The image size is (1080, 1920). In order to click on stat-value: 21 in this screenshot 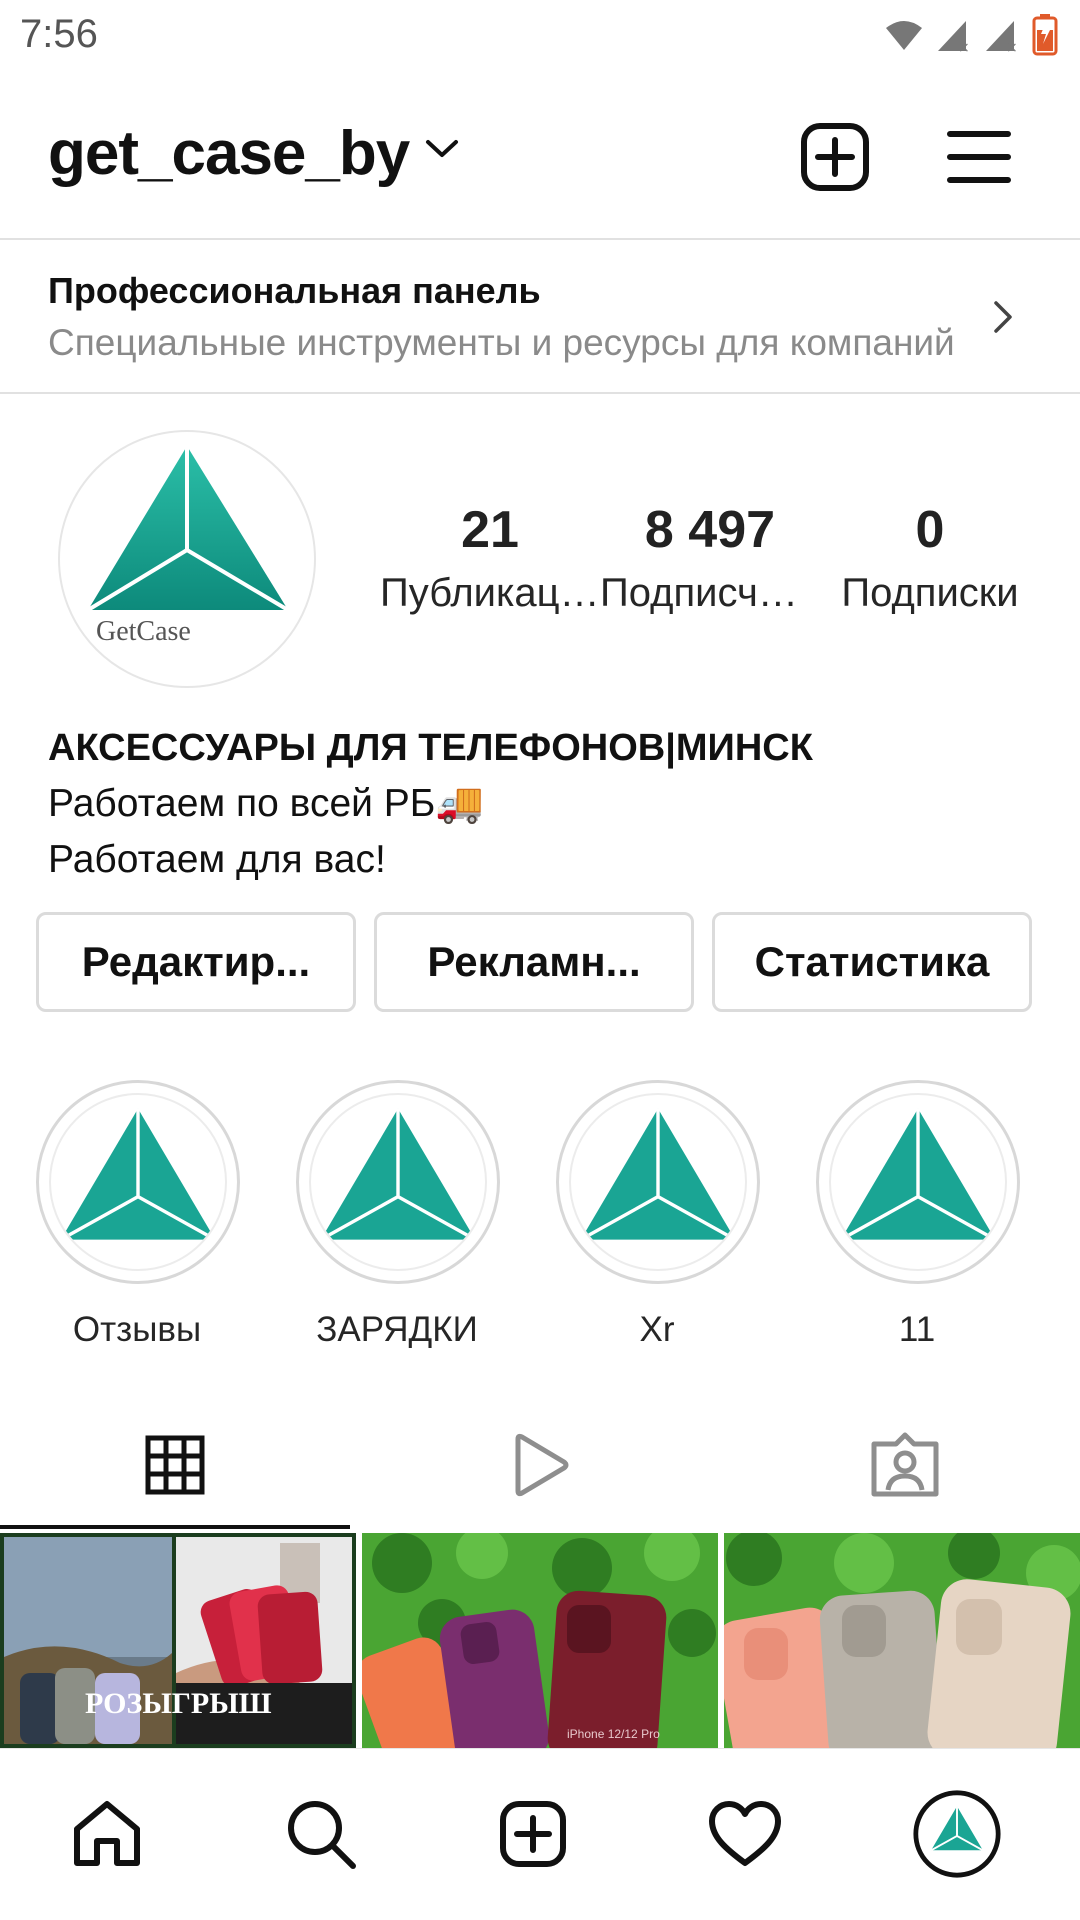, I will do `click(490, 530)`.